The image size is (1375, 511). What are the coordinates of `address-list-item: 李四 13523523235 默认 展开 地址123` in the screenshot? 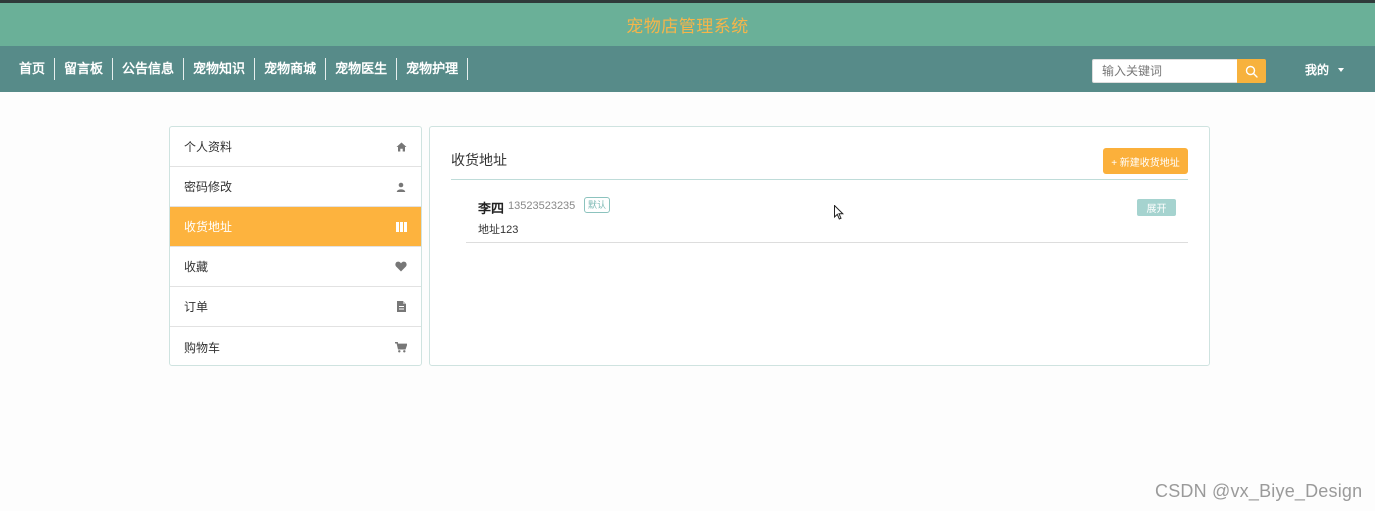 It's located at (827, 212).